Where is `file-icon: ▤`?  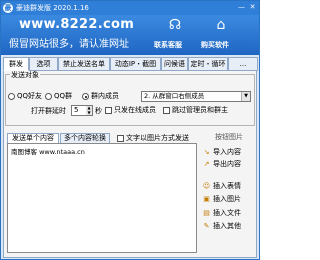
file-icon: ▤ is located at coordinates (206, 213).